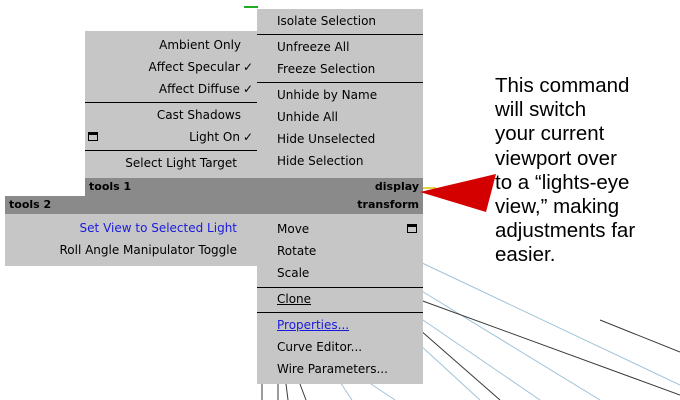 The width and height of the screenshot is (680, 400). What do you see at coordinates (557, 207) in the screenshot?
I see `caption-line: view,” making` at bounding box center [557, 207].